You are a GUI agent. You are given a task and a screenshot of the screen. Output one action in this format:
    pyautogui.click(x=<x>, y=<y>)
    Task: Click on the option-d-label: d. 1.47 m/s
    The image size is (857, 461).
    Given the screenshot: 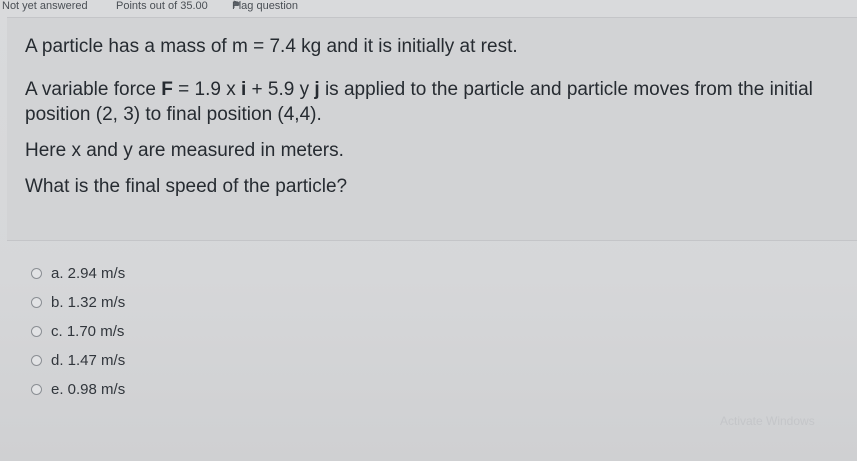 What is the action you would take?
    pyautogui.click(x=88, y=360)
    